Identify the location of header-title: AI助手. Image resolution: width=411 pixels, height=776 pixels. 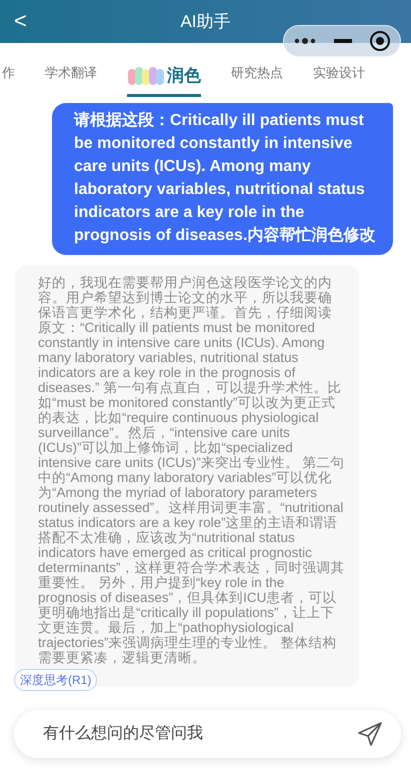
(205, 21).